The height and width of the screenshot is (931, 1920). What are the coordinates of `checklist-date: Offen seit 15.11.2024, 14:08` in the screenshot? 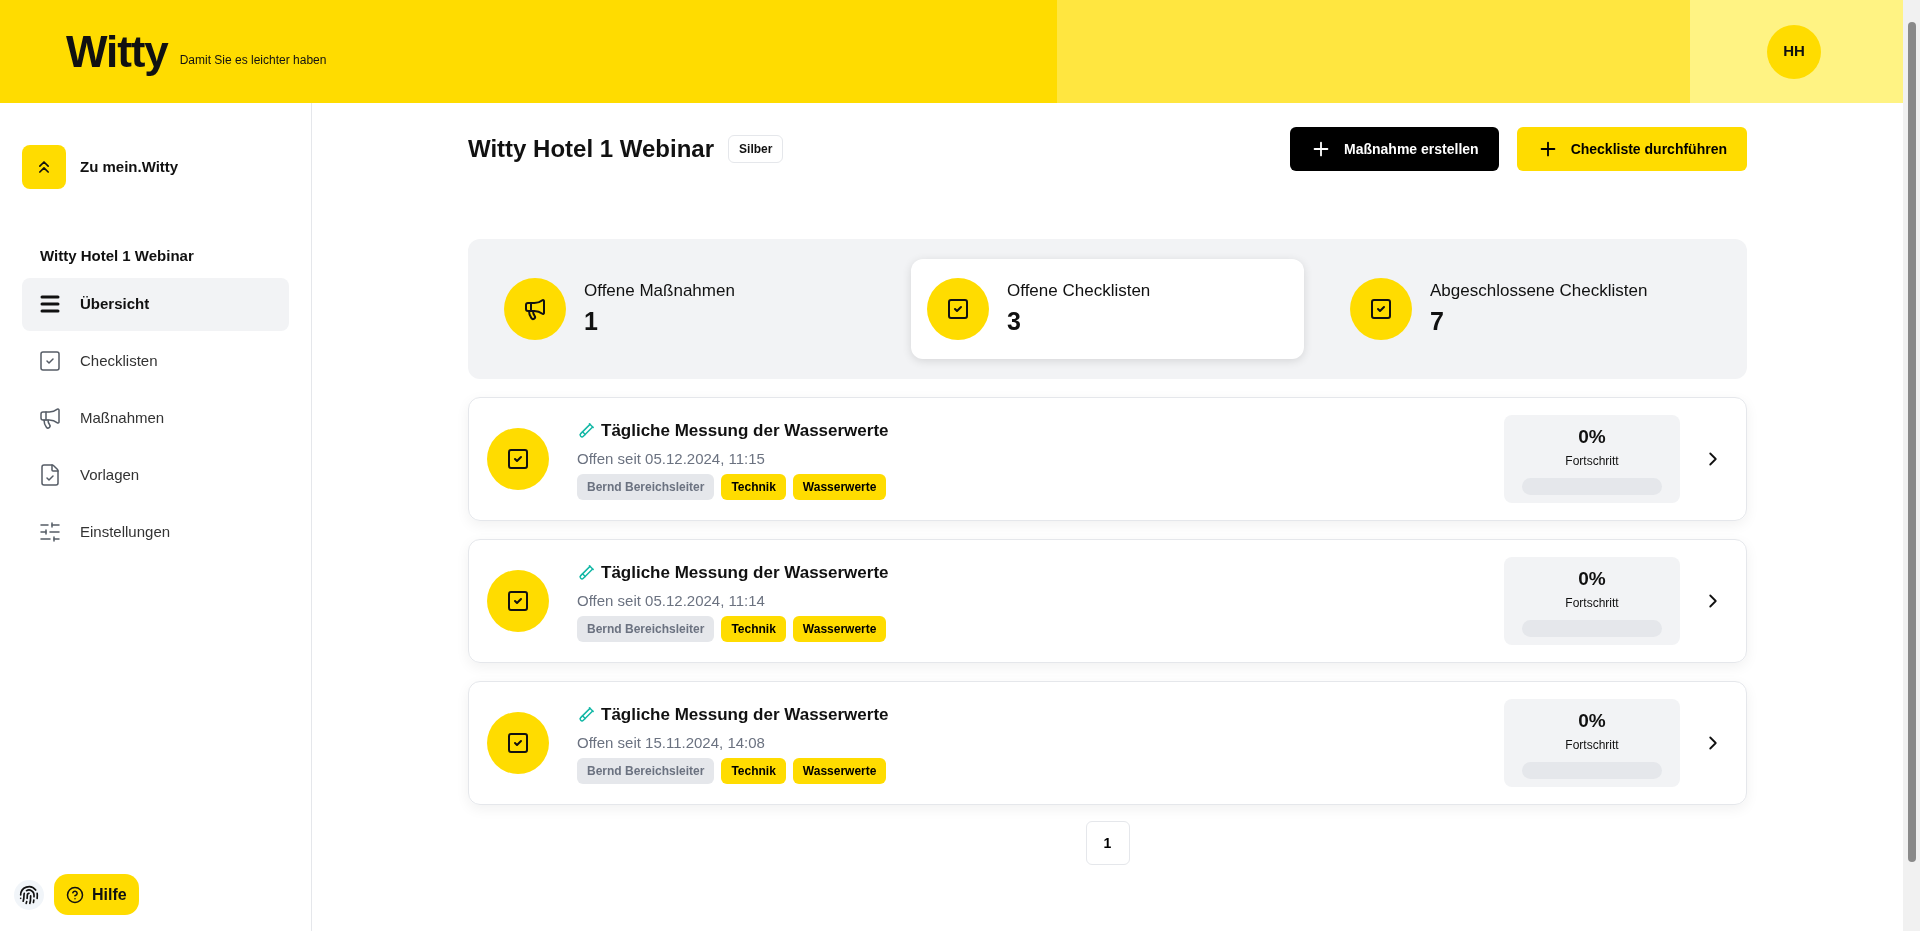 It's located at (671, 742).